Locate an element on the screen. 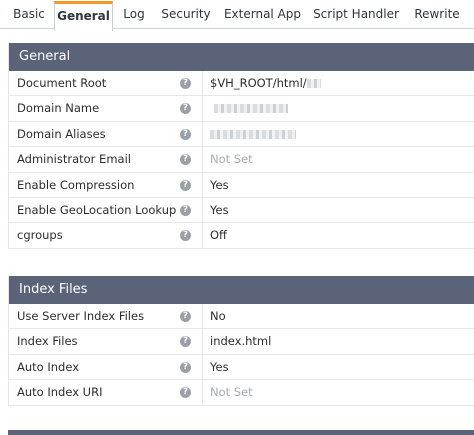 The width and height of the screenshot is (474, 435). tab-basic: Basic is located at coordinates (29, 15).